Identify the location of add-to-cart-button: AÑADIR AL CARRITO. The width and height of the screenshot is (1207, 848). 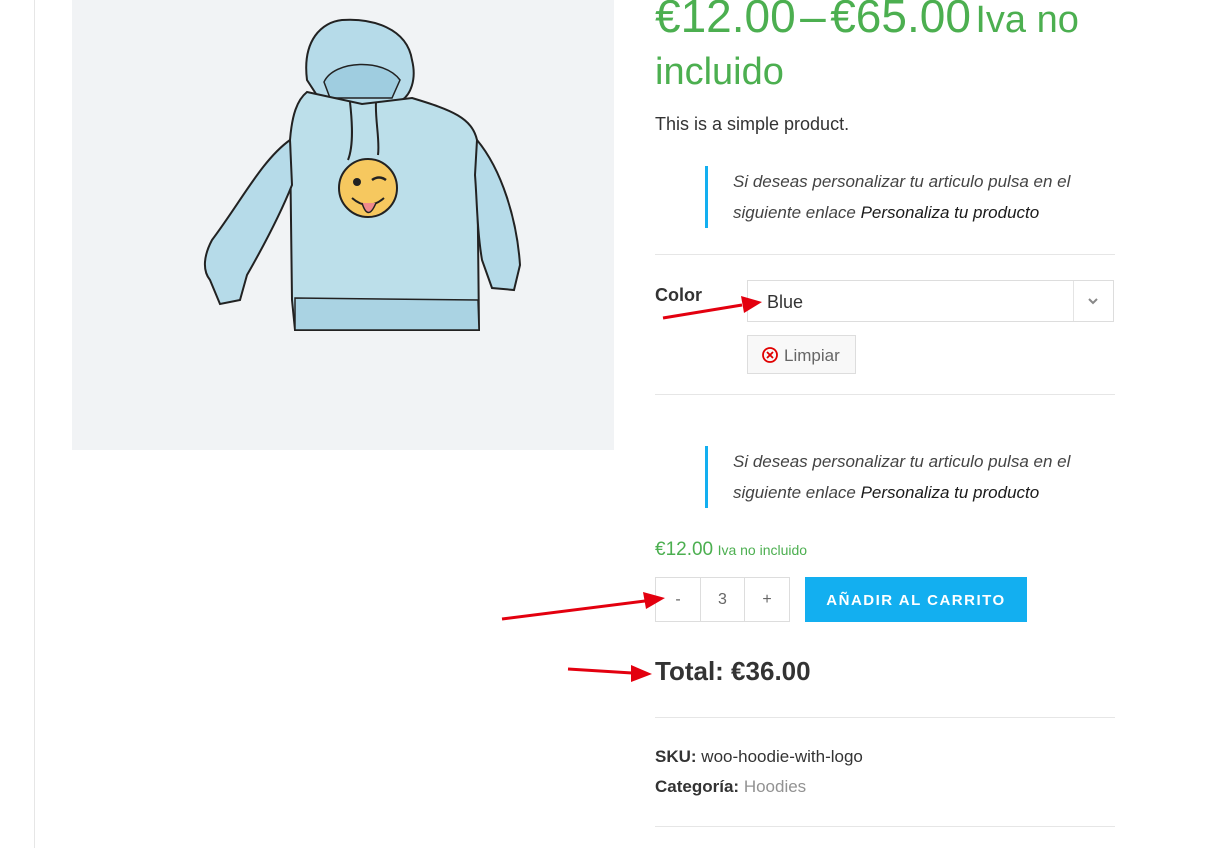
(916, 599).